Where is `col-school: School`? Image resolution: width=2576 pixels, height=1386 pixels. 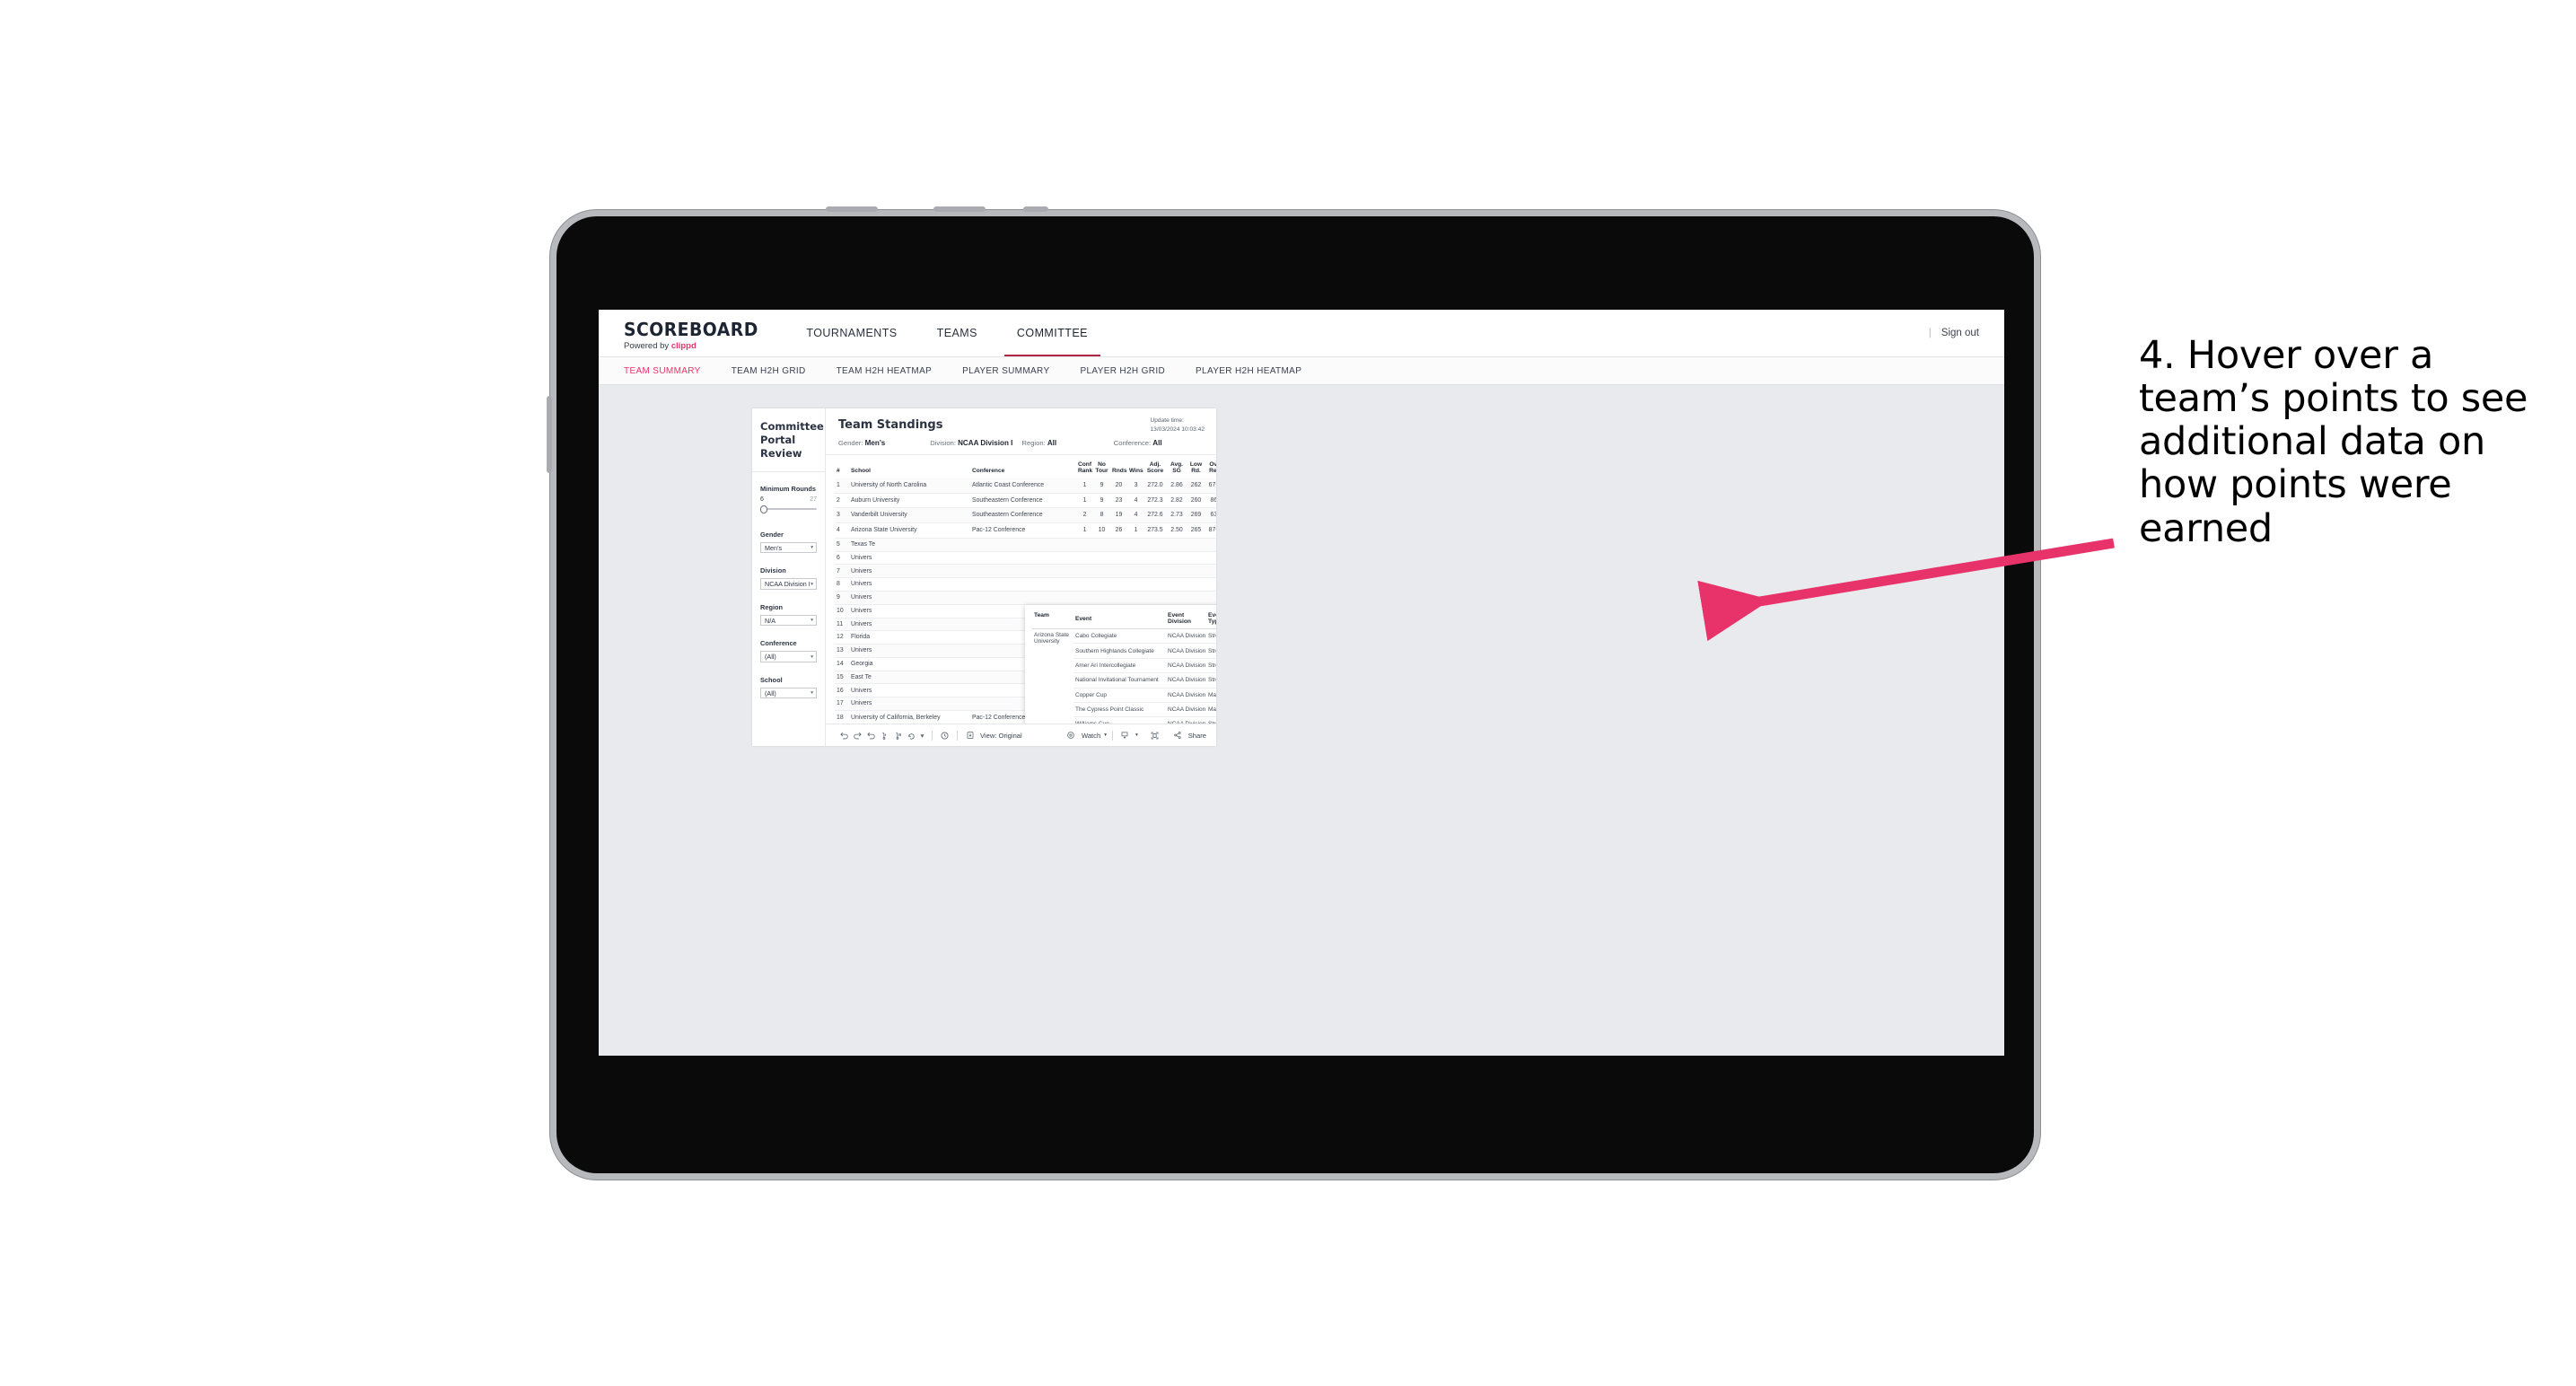
col-school: School is located at coordinates (909, 466).